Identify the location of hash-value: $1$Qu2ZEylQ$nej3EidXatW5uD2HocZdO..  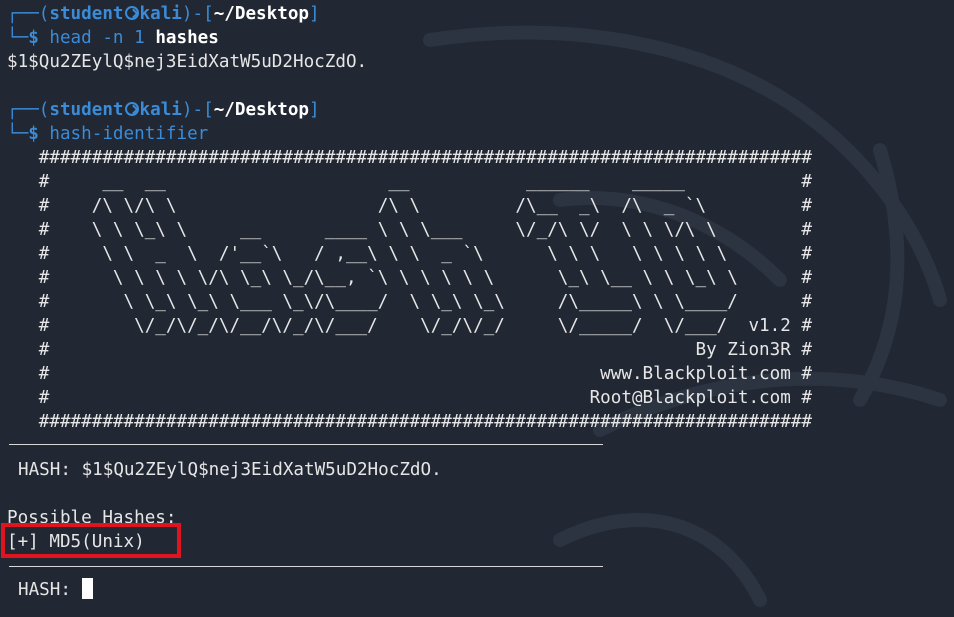
(261, 470).